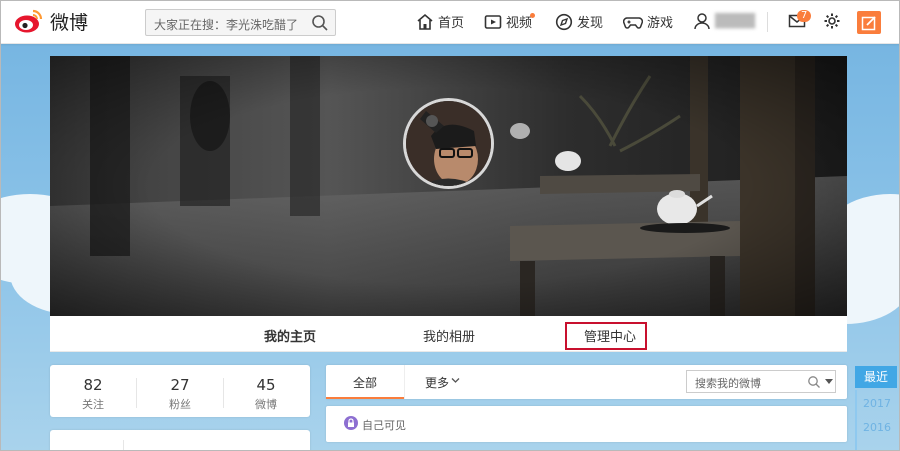 The image size is (900, 451). What do you see at coordinates (404, 382) in the screenshot?
I see `feed-tab-divider` at bounding box center [404, 382].